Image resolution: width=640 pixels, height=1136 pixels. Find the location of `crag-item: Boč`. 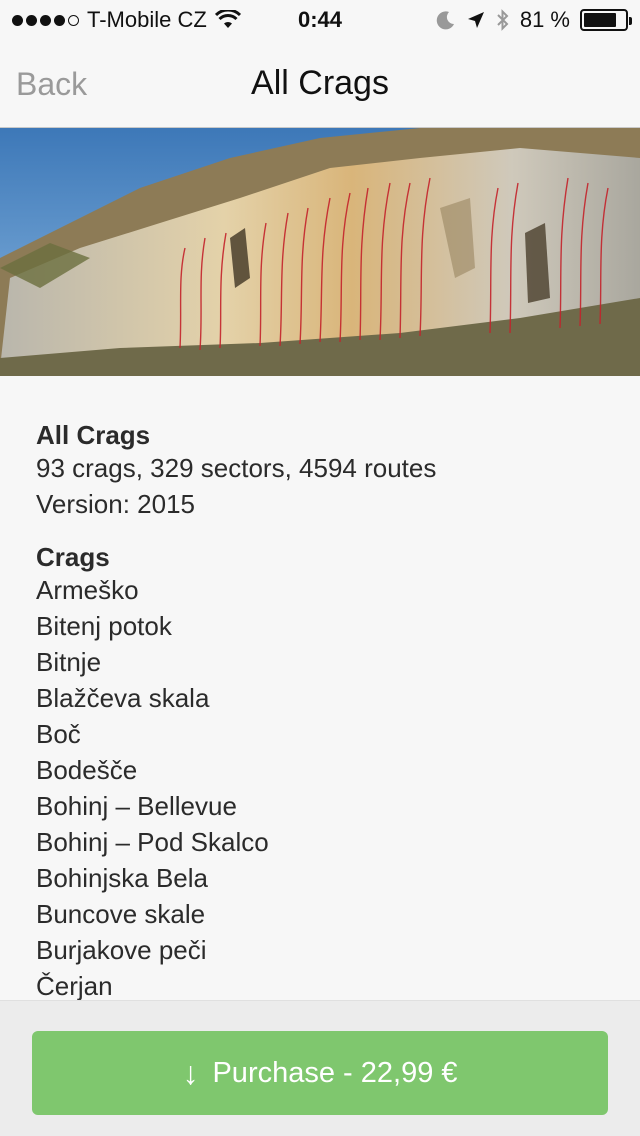

crag-item: Boč is located at coordinates (58, 734).